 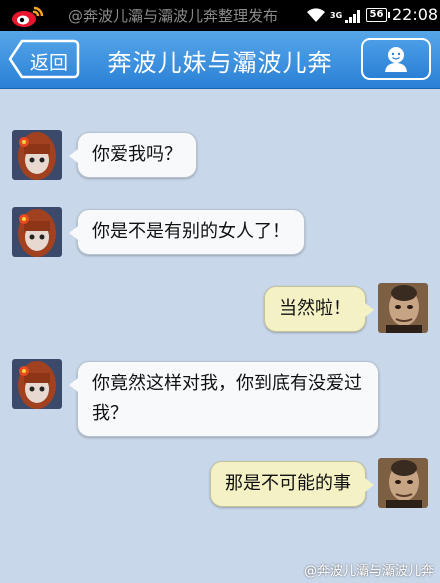 I want to click on chat-title: 奔波儿妹与灞波儿奔, so click(x=220, y=63).